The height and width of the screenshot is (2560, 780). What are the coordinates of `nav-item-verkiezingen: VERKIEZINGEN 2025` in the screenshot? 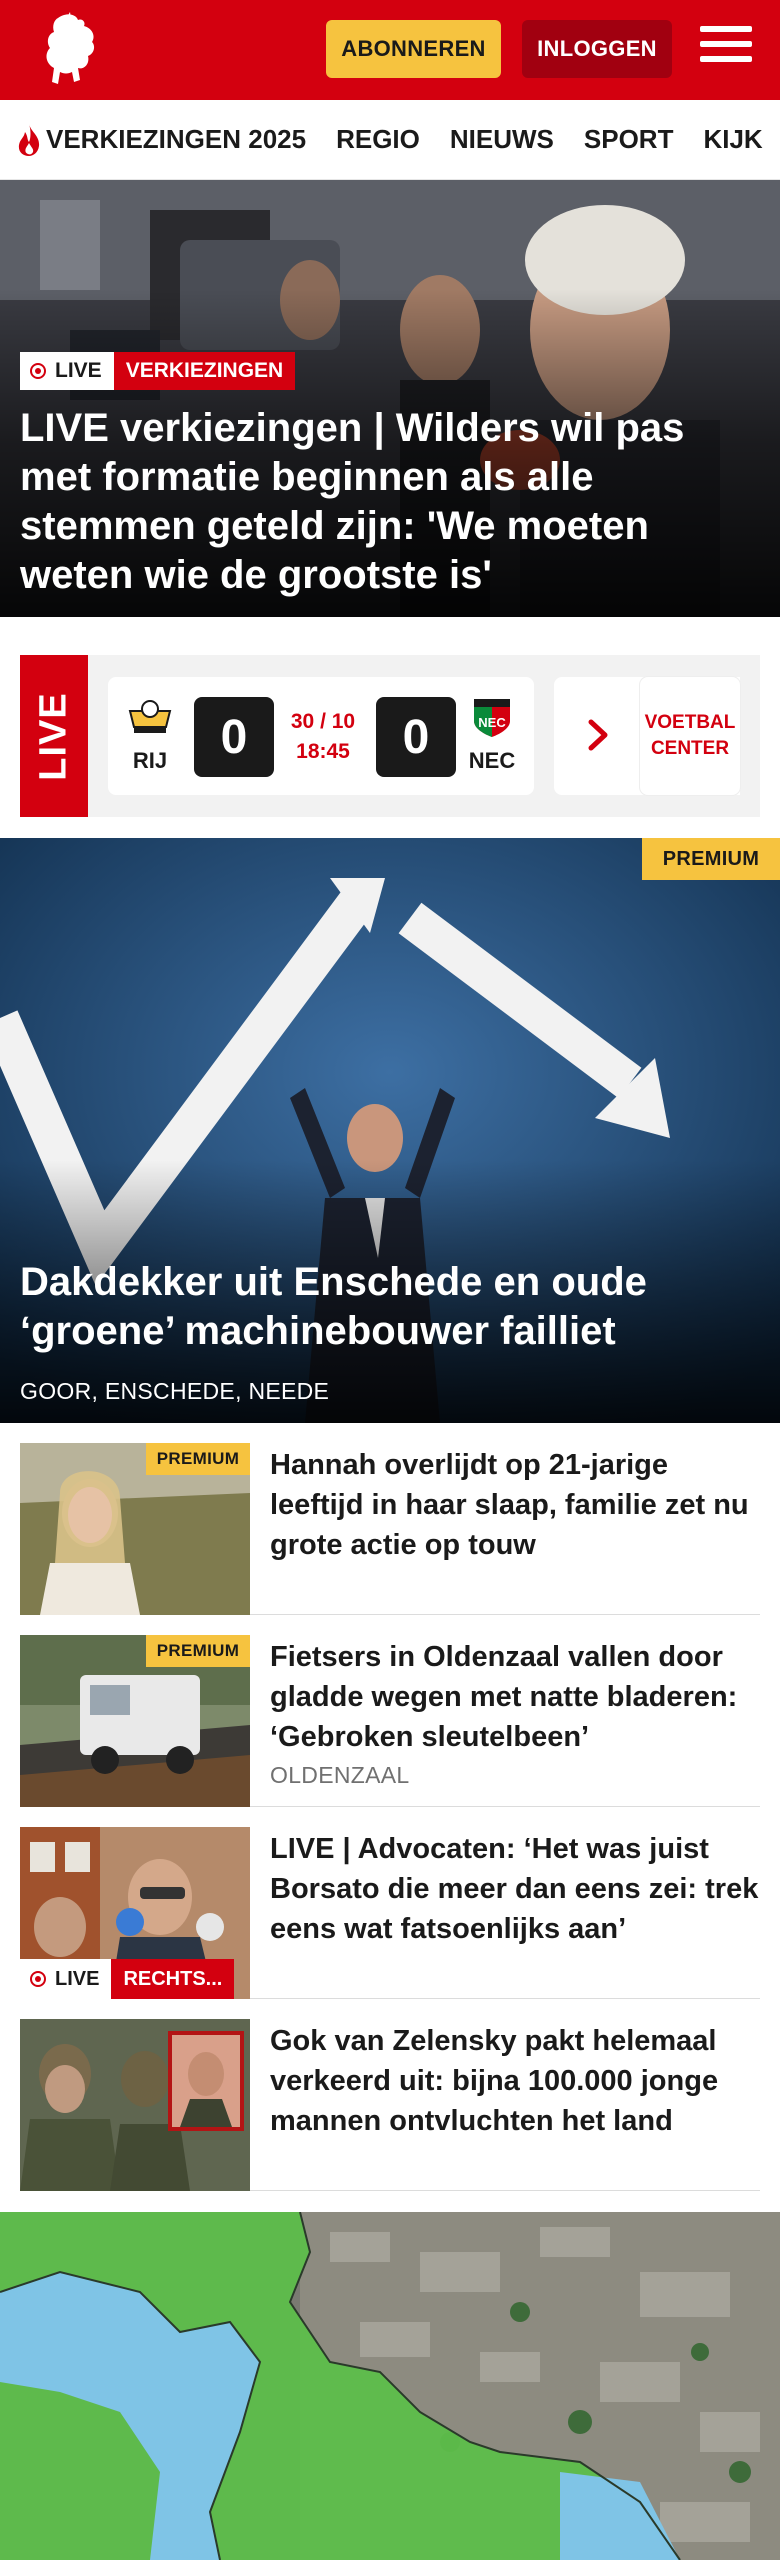 It's located at (161, 140).